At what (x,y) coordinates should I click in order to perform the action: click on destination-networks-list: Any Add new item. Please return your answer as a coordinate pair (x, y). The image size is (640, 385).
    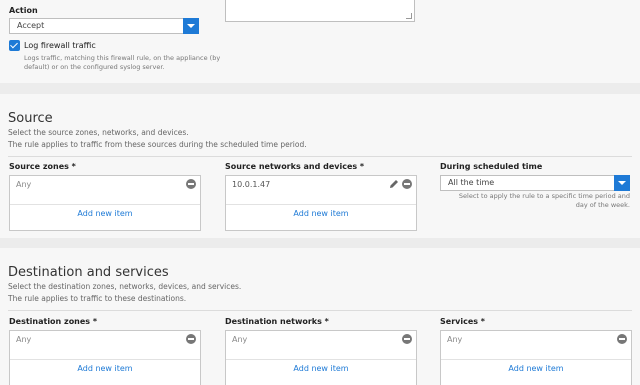
    Looking at the image, I should click on (321, 357).